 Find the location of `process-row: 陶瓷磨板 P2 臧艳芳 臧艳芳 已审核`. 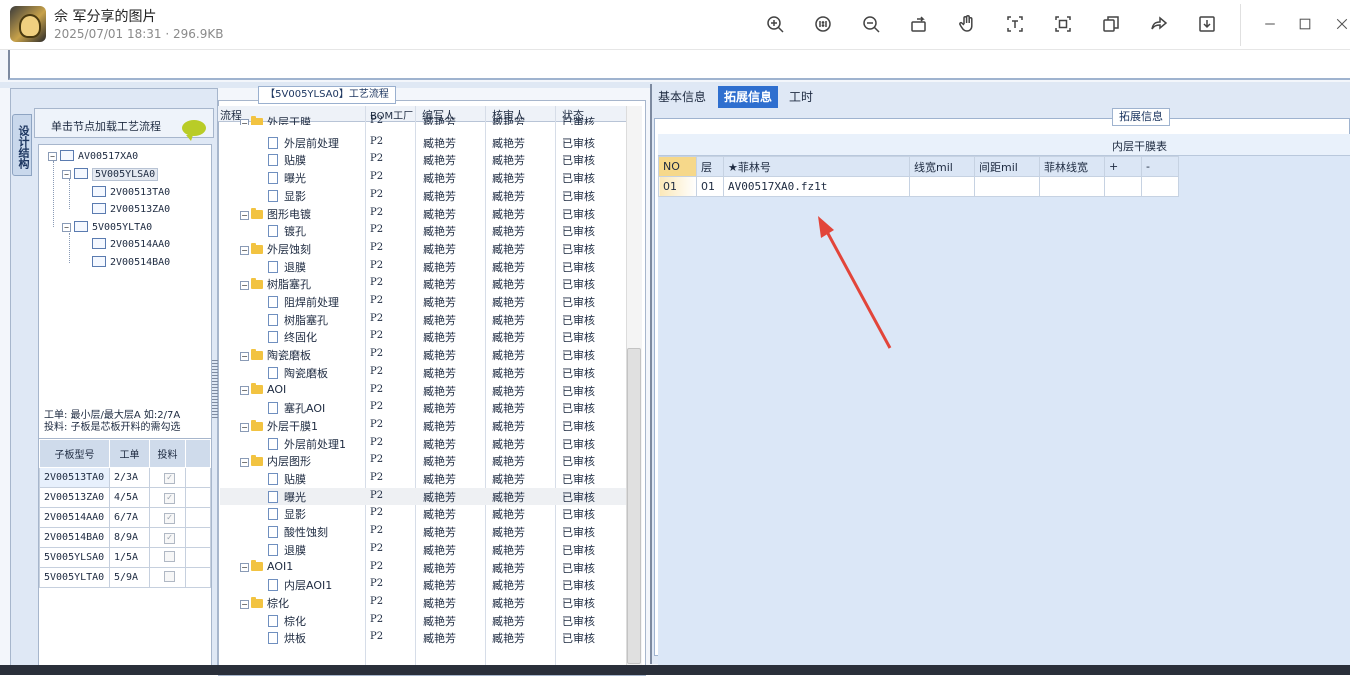

process-row: 陶瓷磨板 P2 臧艳芳 臧艳芳 已审核 is located at coordinates (423, 373).